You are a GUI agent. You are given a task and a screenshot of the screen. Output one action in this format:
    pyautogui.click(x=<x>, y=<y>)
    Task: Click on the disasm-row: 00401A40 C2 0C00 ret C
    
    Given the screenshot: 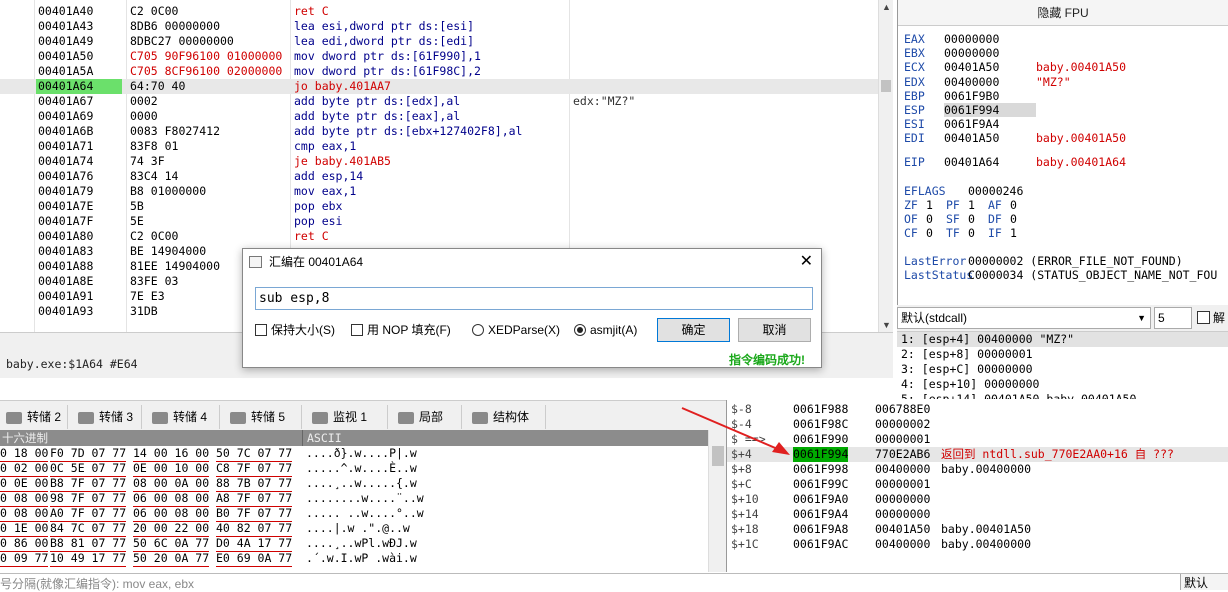 What is the action you would take?
    pyautogui.click(x=439, y=11)
    